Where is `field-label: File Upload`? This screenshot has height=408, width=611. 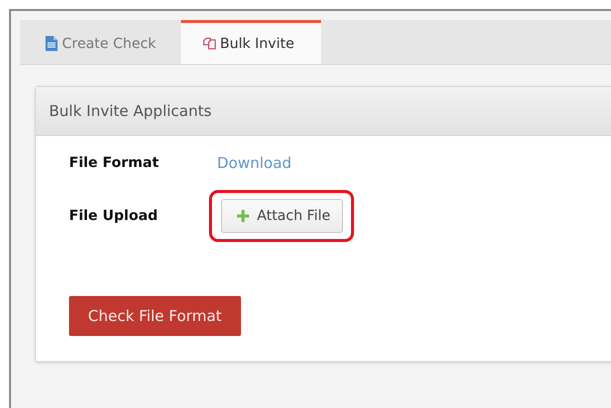
field-label: File Upload is located at coordinates (114, 216).